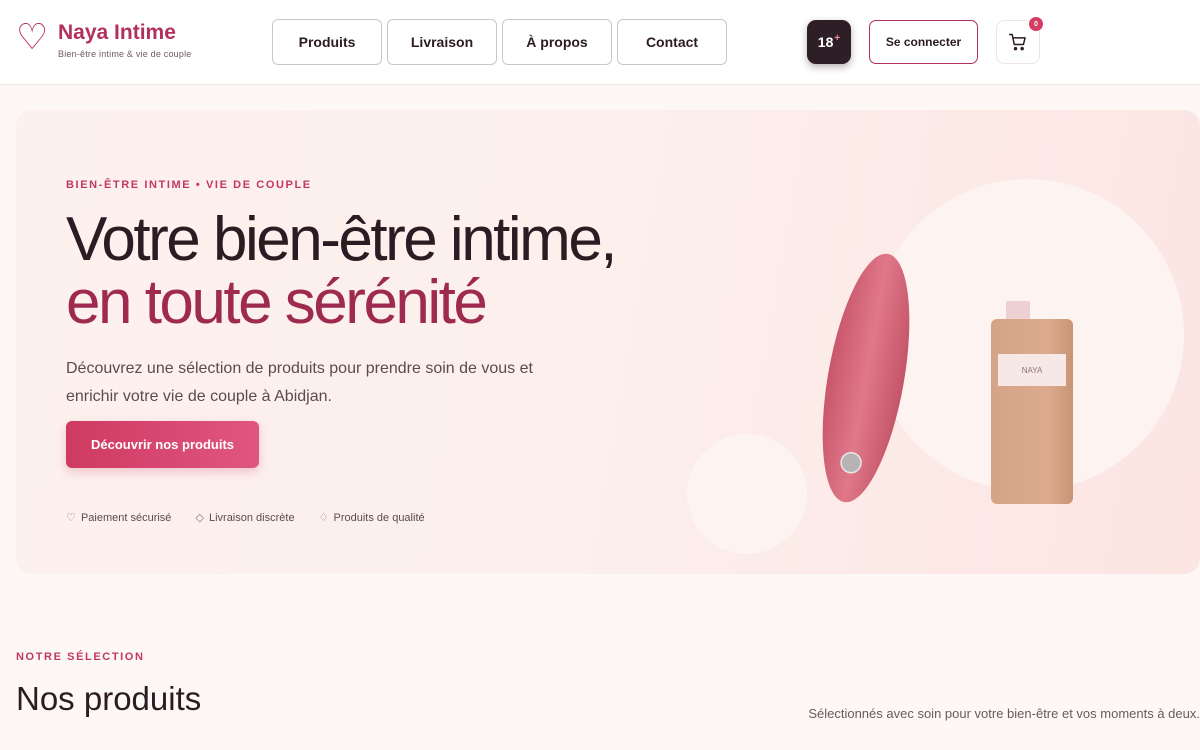  What do you see at coordinates (125, 54) in the screenshot?
I see `brand-tagline: Bien-être intime & vie de couple` at bounding box center [125, 54].